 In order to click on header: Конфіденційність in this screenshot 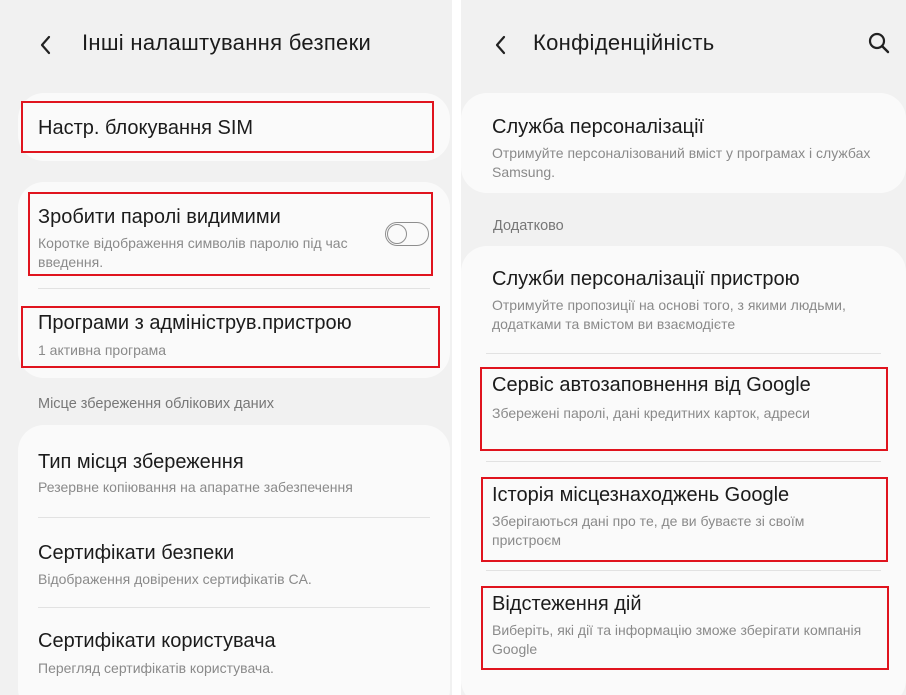, I will do `click(683, 46)`.